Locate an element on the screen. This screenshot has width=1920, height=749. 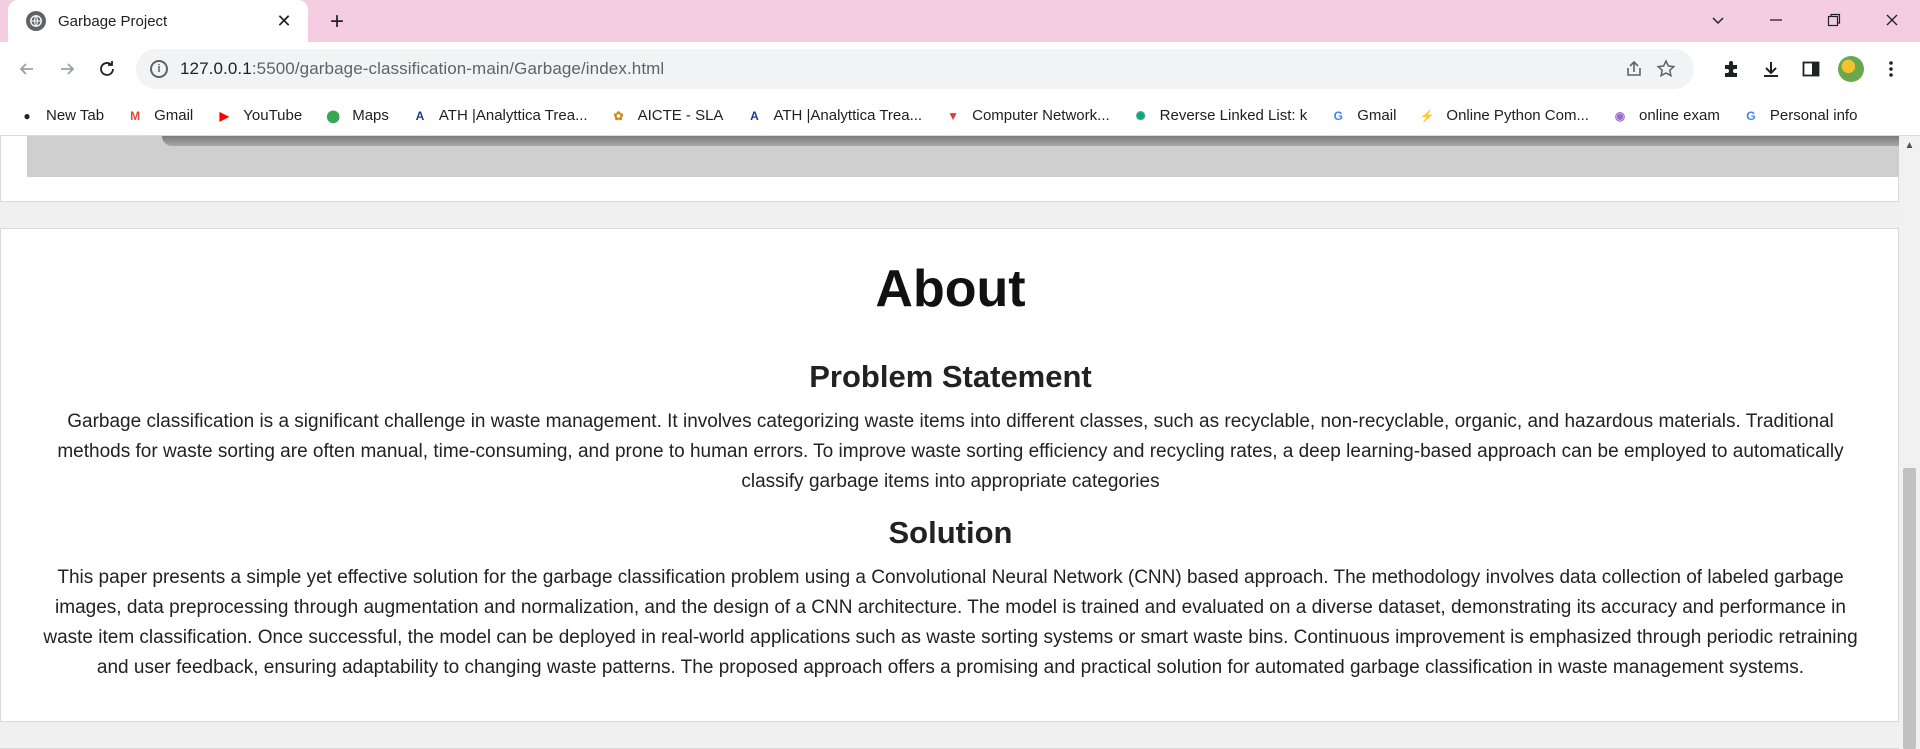
bookmark-label: YouTube is located at coordinates (273, 115).